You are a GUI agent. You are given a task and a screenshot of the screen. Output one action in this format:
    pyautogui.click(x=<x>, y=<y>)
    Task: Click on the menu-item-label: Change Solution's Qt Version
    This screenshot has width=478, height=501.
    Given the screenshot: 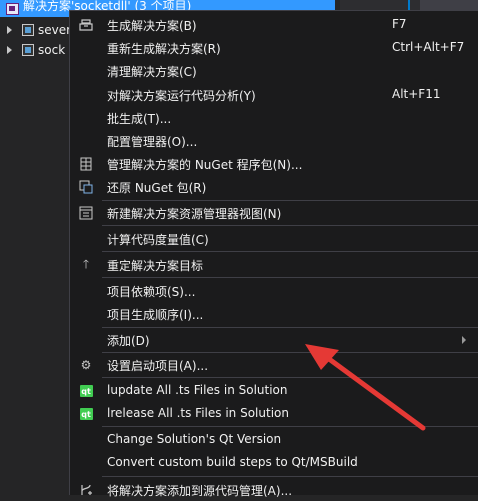 What is the action you would take?
    pyautogui.click(x=194, y=439)
    